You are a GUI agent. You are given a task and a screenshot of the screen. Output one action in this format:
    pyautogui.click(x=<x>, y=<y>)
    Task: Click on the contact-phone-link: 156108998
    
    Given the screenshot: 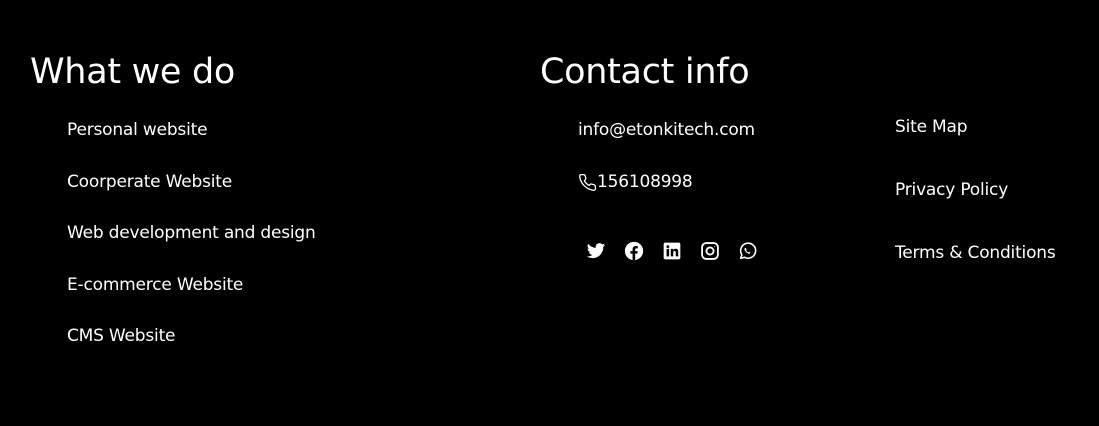 What is the action you would take?
    pyautogui.click(x=635, y=182)
    